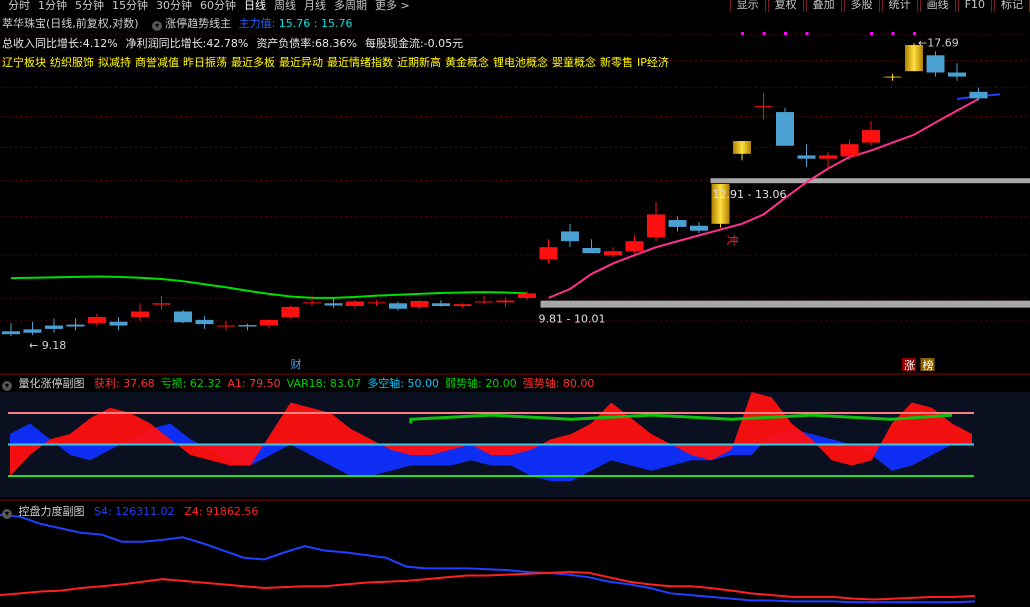 The image size is (1030, 607). What do you see at coordinates (124, 383) in the screenshot?
I see `sub1-label: 获利: 37.68` at bounding box center [124, 383].